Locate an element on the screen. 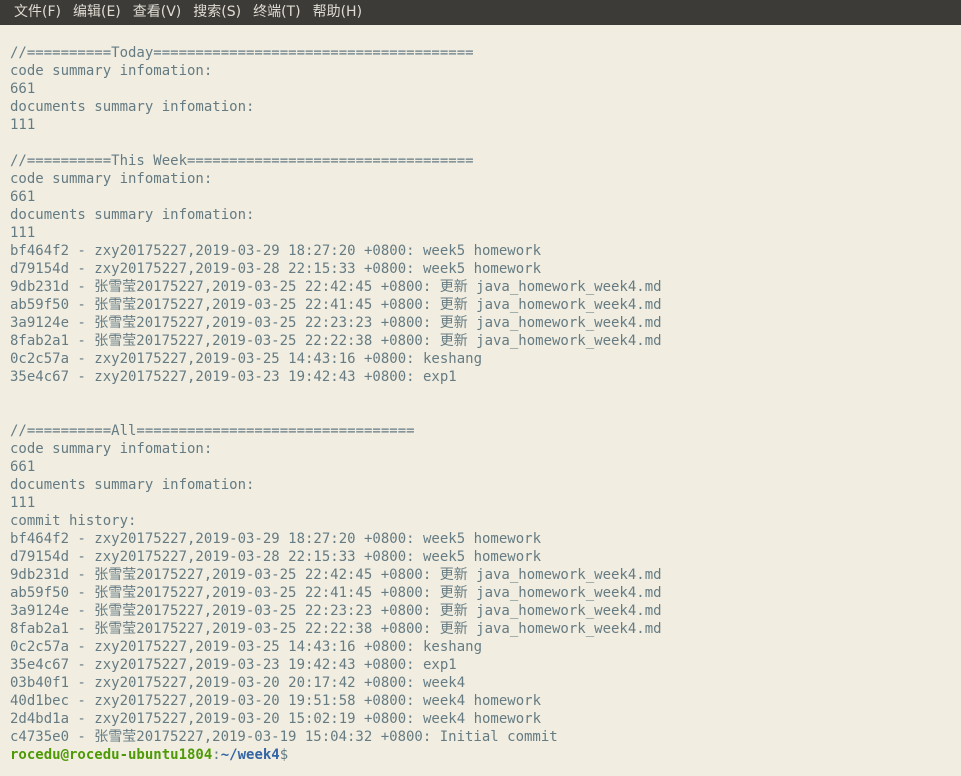  menu-terminal: 终端(T) is located at coordinates (276, 12).